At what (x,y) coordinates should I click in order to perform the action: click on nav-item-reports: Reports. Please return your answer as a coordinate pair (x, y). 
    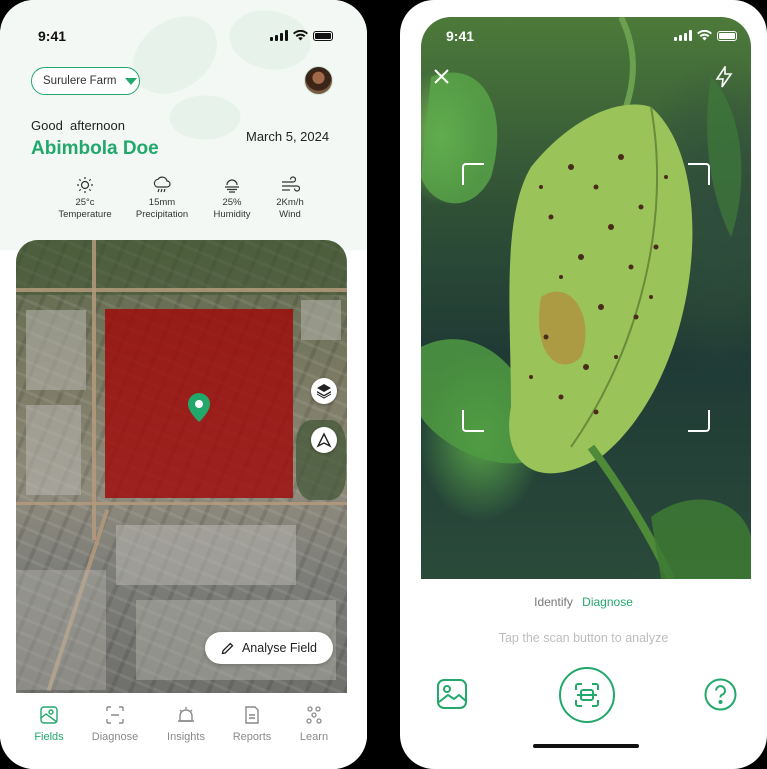
    Looking at the image, I should click on (252, 724).